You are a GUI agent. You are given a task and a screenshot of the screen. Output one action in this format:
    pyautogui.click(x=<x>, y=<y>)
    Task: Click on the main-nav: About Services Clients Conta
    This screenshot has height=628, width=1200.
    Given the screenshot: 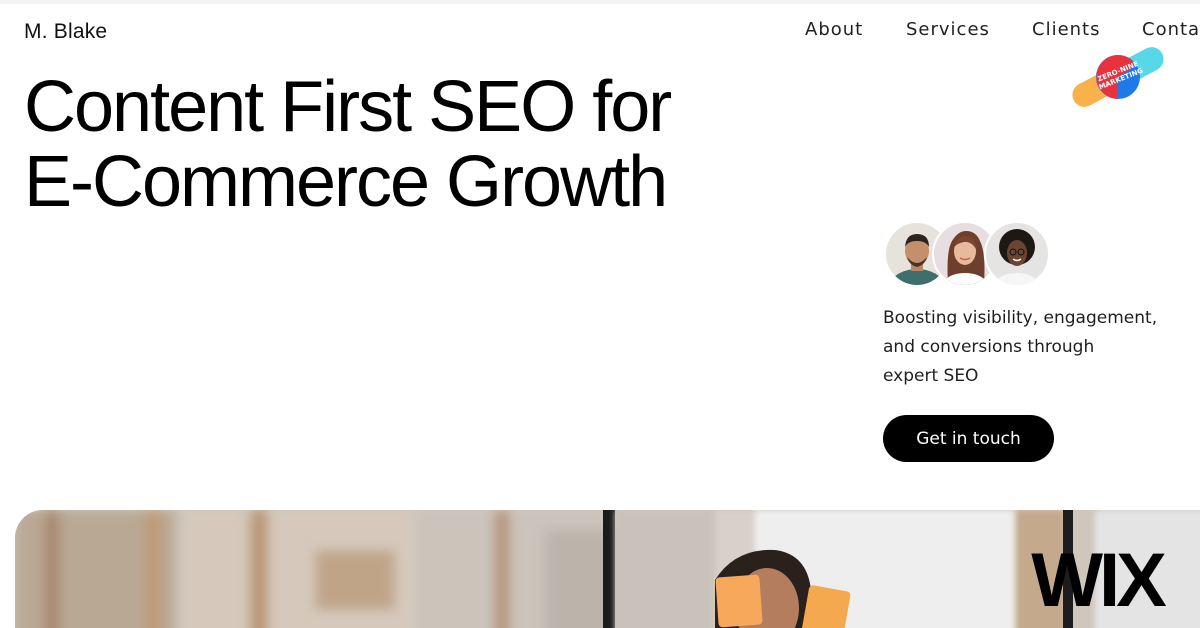 What is the action you would take?
    pyautogui.click(x=600, y=31)
    